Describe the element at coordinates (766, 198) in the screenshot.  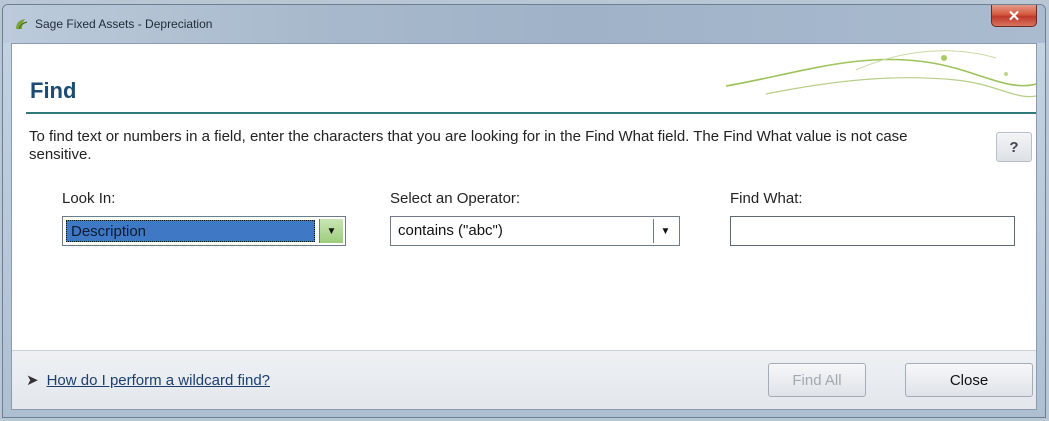
I see `find-what-label: Find What:` at that location.